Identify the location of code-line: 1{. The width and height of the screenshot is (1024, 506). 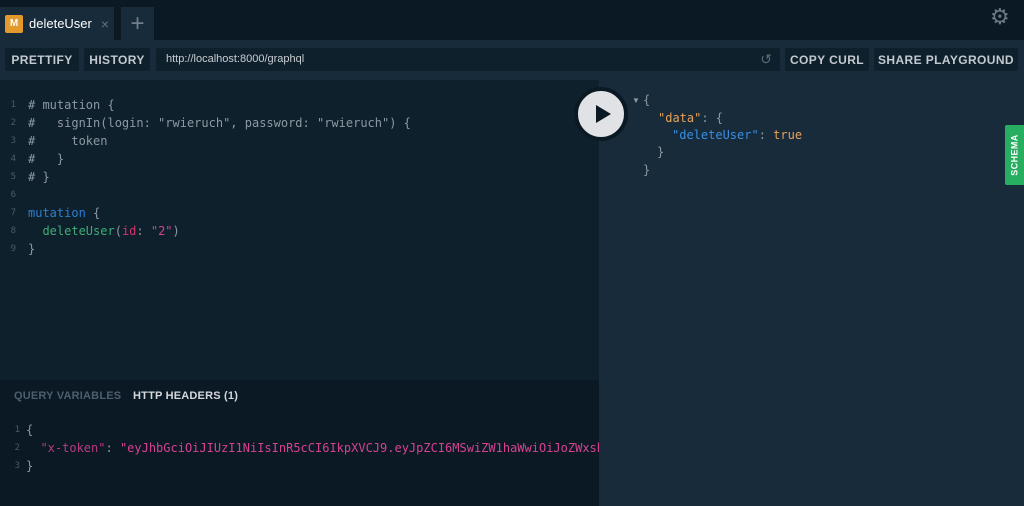
(17, 430).